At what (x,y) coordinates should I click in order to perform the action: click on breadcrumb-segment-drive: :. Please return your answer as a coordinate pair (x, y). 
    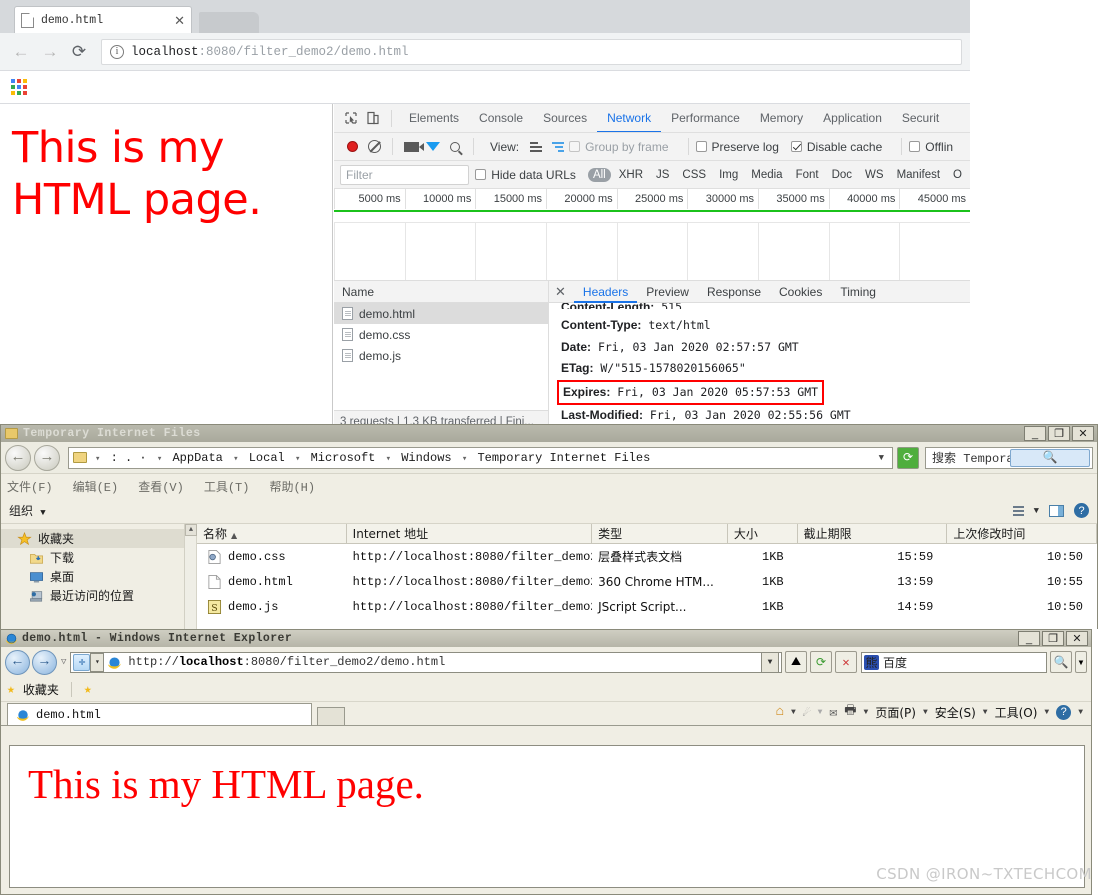
    Looking at the image, I should click on (114, 458).